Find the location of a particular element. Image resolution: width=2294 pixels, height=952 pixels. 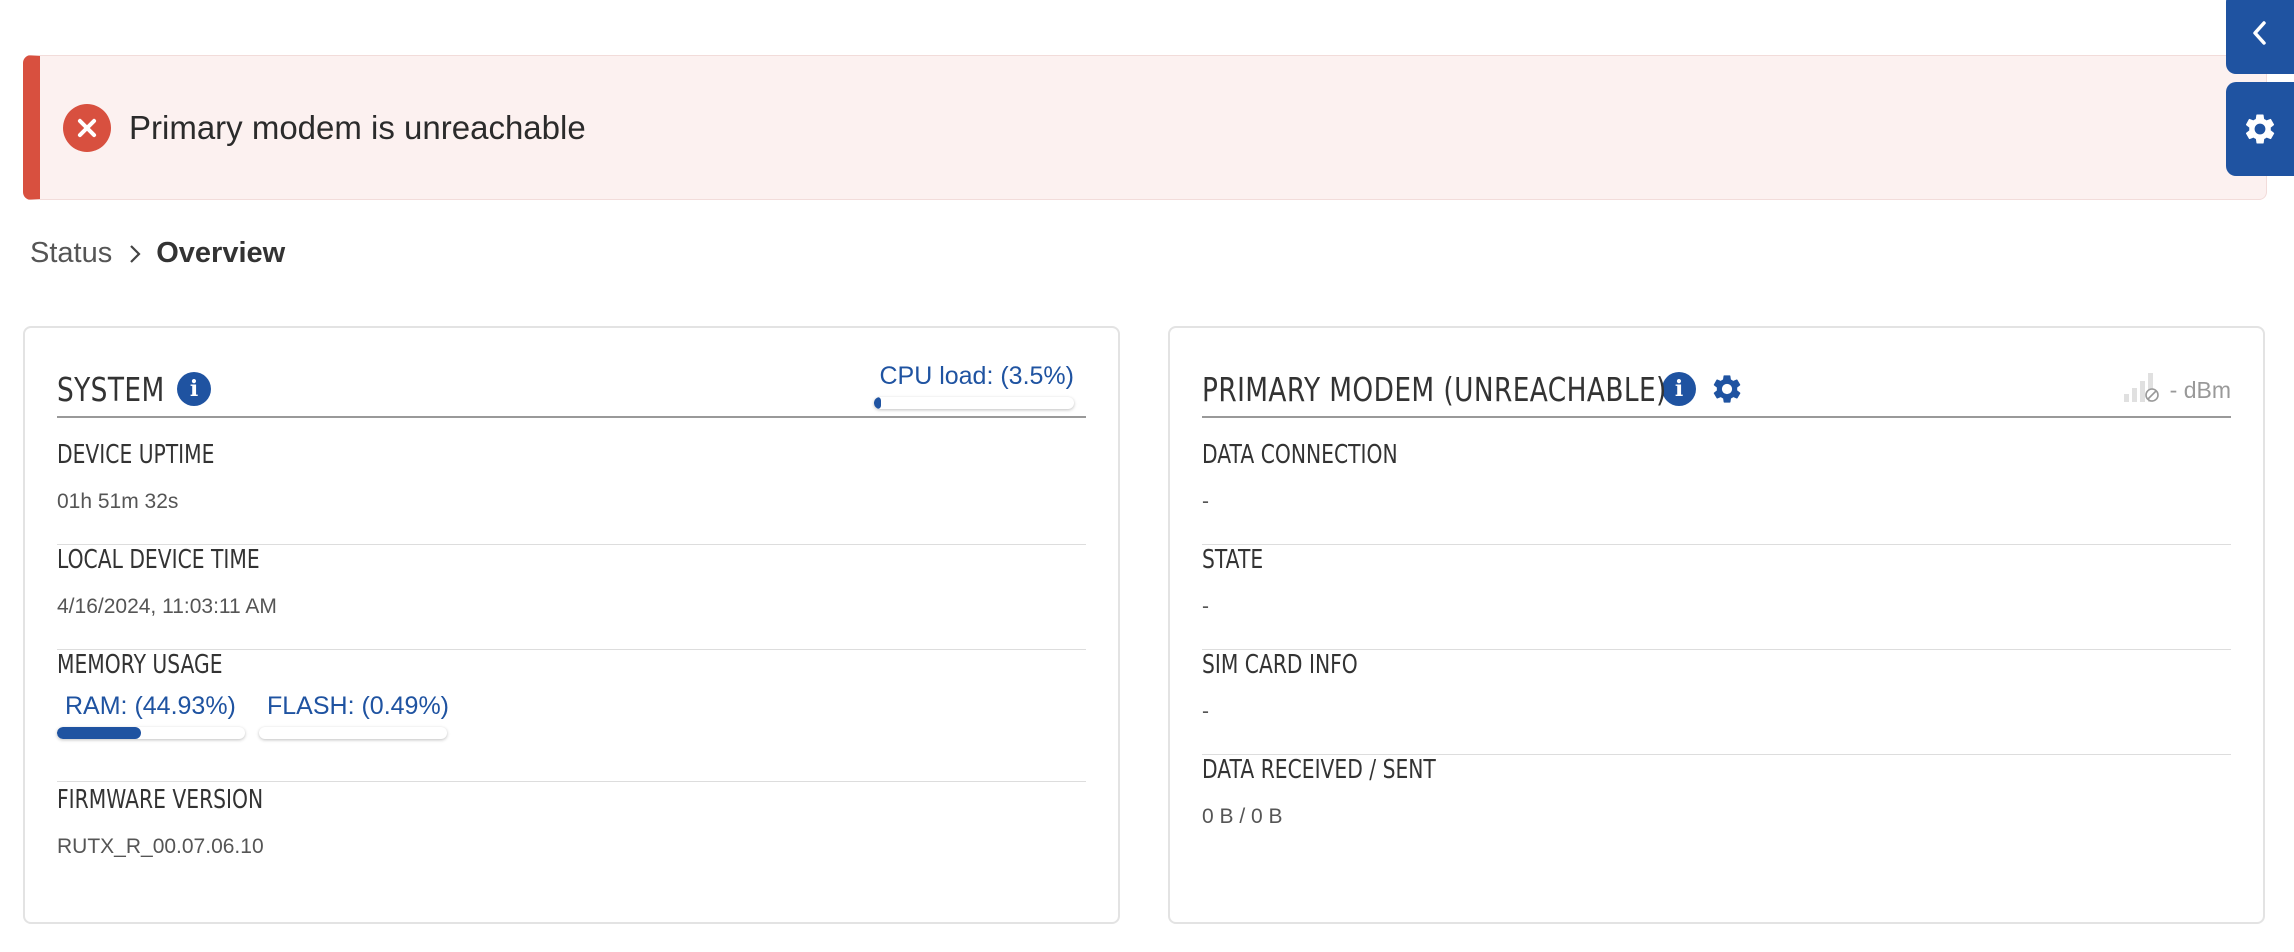

breadcrumb-current: Overview is located at coordinates (221, 253).